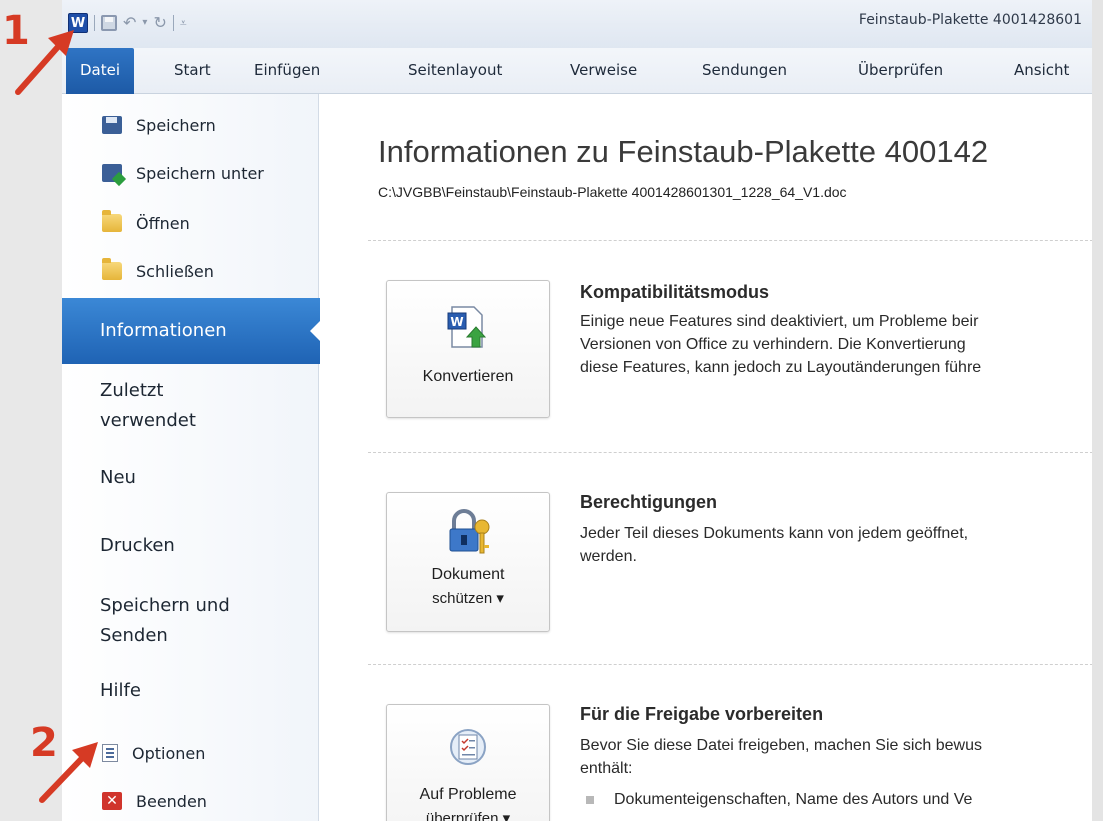  Describe the element at coordinates (175, 271) in the screenshot. I see `sidebar-item-label: Schließen` at that location.